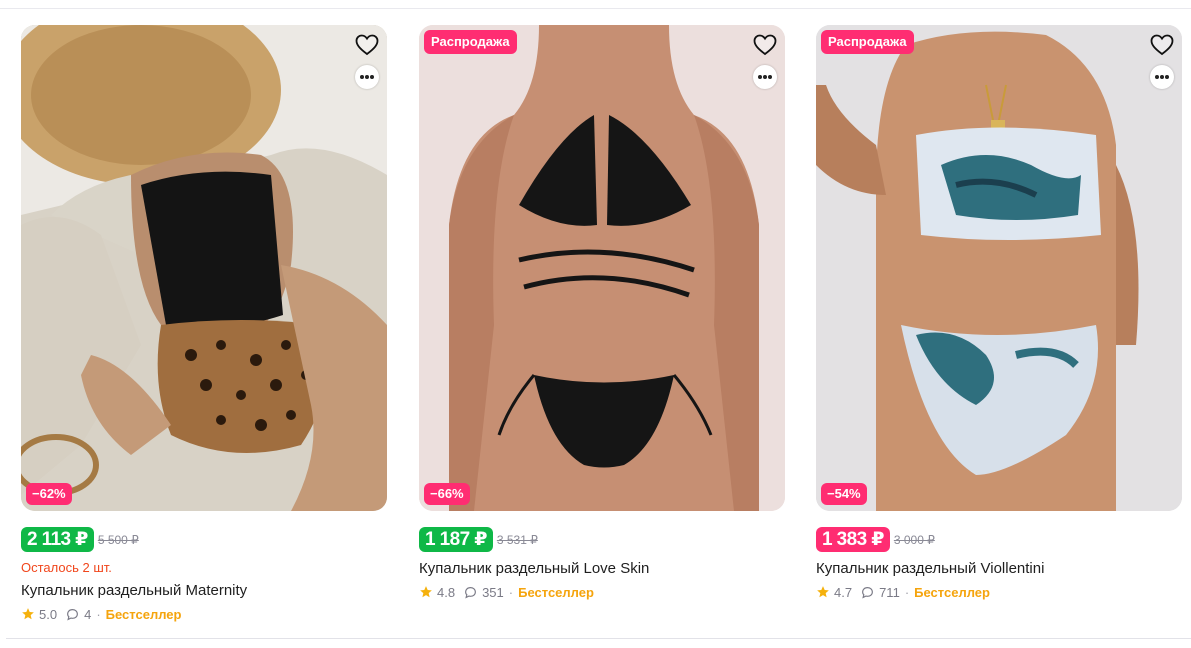 This screenshot has height=648, width=1191. What do you see at coordinates (517, 539) in the screenshot?
I see `old-price: 3 531 ₽` at bounding box center [517, 539].